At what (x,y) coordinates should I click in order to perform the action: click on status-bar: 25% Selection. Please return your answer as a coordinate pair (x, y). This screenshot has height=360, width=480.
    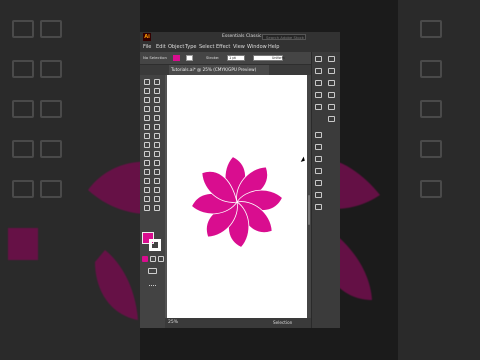
    Looking at the image, I should click on (238, 323).